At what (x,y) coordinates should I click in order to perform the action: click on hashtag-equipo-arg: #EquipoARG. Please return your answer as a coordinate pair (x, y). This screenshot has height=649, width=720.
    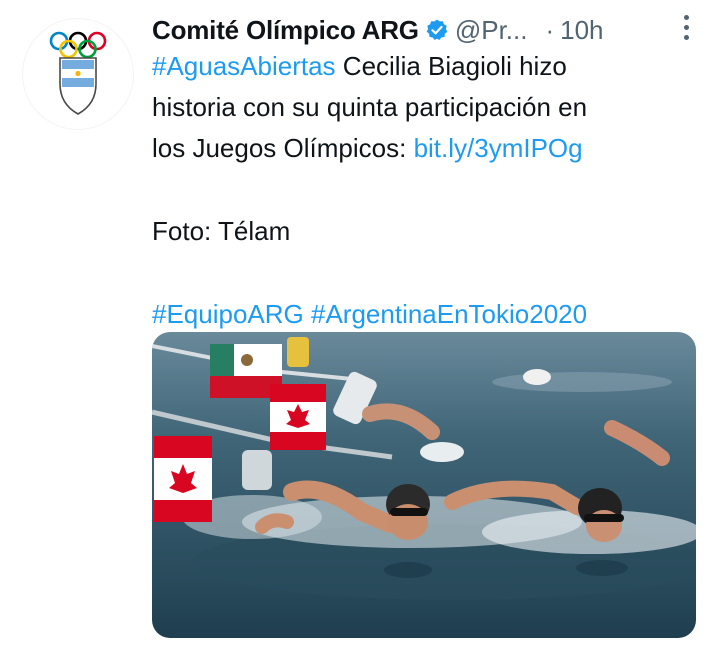
    Looking at the image, I should click on (228, 314).